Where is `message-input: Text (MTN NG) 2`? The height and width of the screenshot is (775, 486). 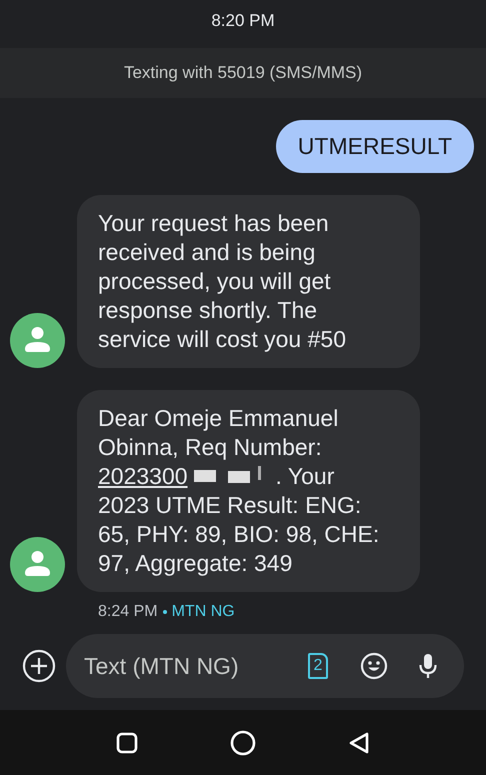 message-input: Text (MTN NG) 2 is located at coordinates (265, 666).